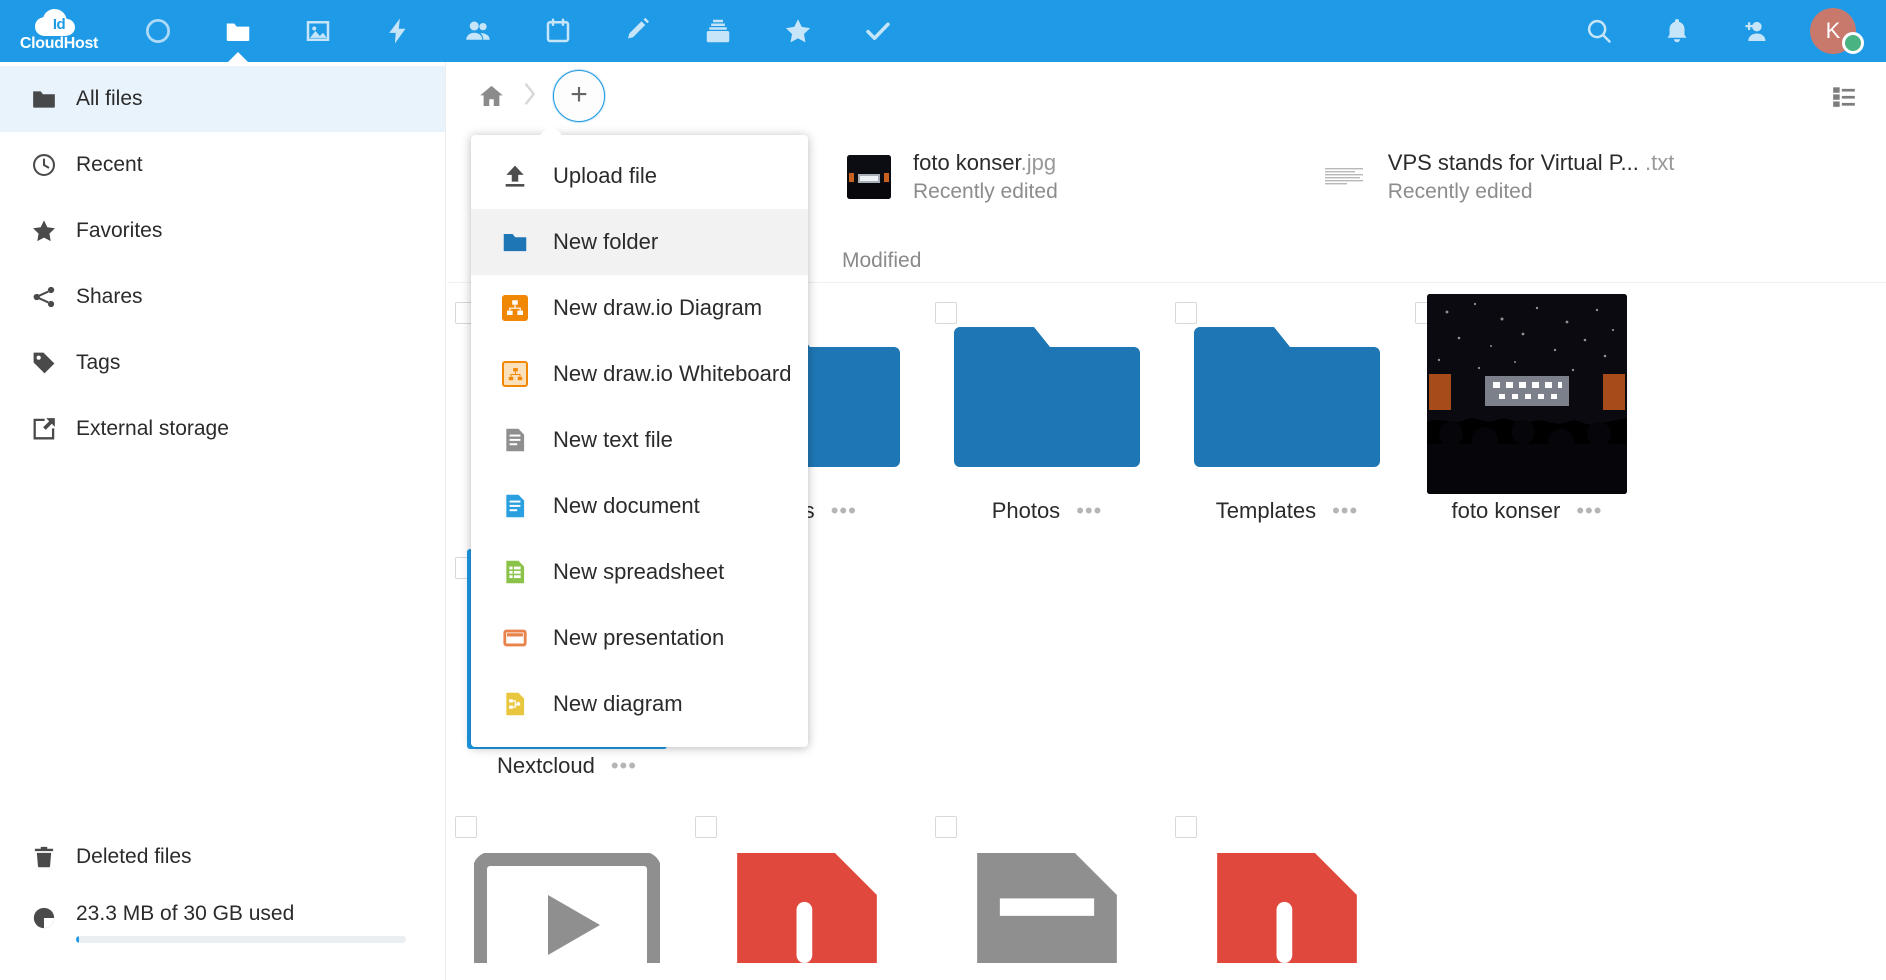 The image size is (1886, 980). Describe the element at coordinates (109, 164) in the screenshot. I see `sidebar-label: Recent` at that location.